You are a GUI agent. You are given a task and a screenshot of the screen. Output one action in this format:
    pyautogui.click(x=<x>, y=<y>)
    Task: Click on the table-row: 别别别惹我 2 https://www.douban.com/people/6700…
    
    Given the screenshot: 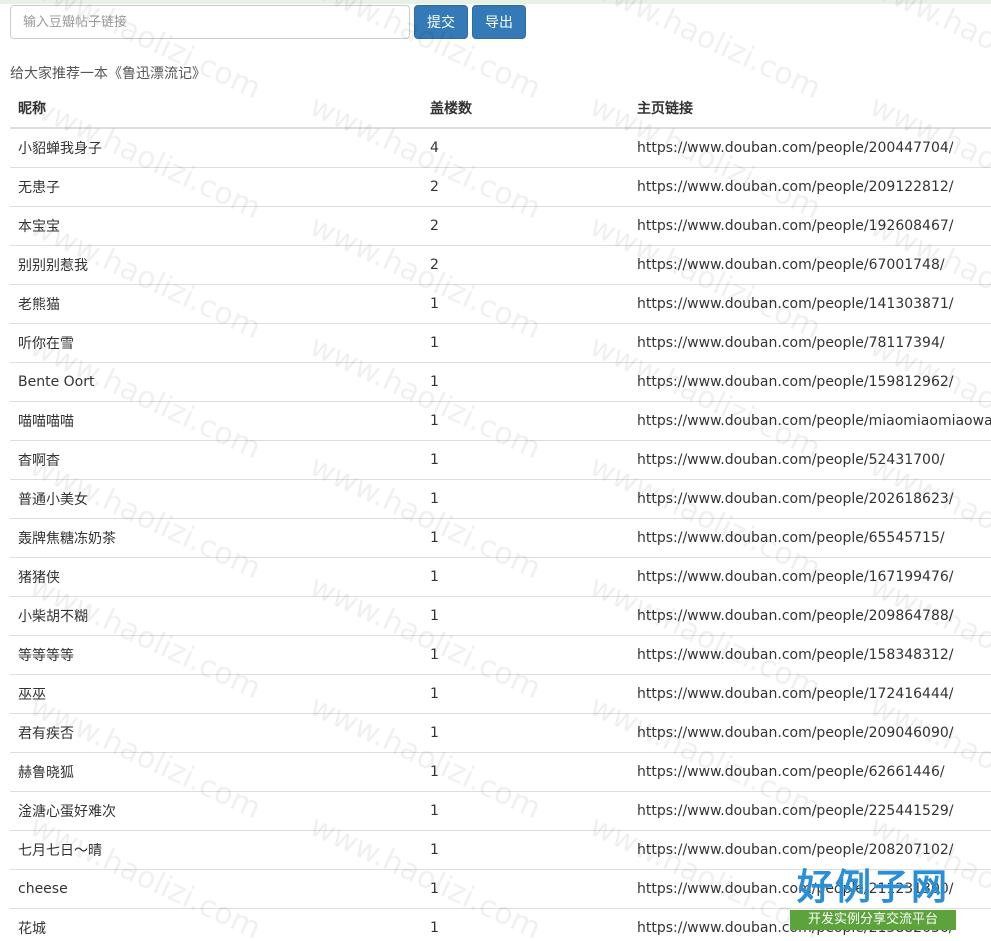 What is the action you would take?
    pyautogui.click(x=500, y=264)
    